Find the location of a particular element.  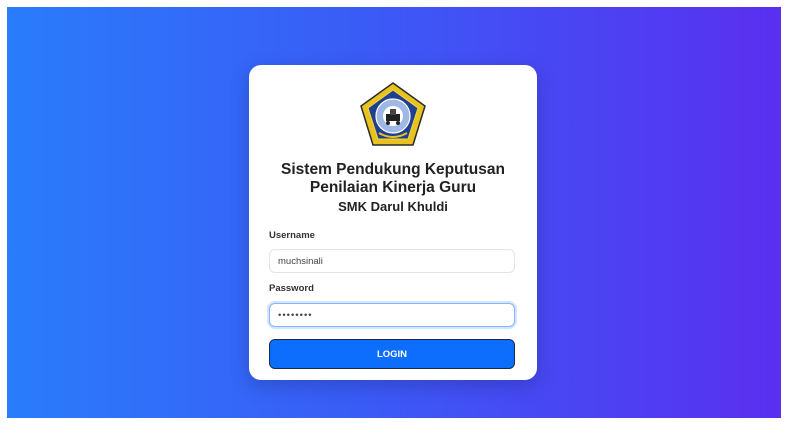

password-field is located at coordinates (392, 315).